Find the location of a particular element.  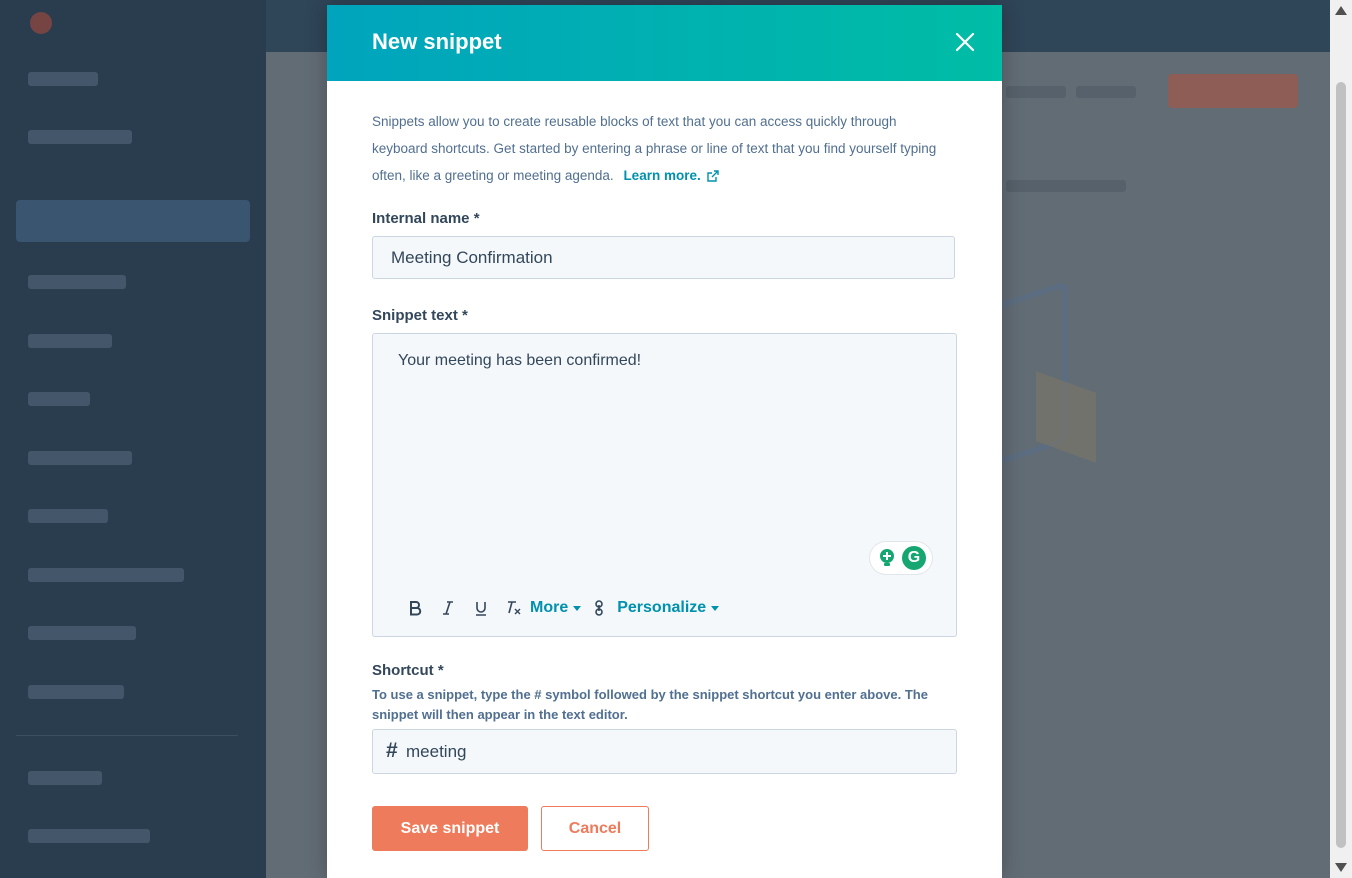

underline-icon is located at coordinates (480, 609).